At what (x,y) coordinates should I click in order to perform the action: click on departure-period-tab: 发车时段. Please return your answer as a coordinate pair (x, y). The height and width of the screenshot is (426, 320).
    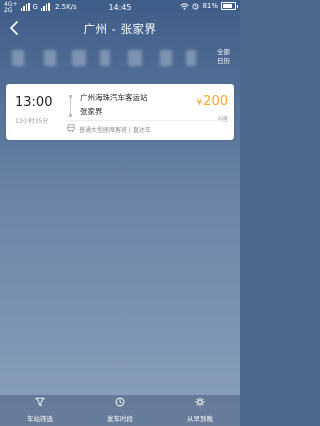
    Looking at the image, I should click on (120, 411).